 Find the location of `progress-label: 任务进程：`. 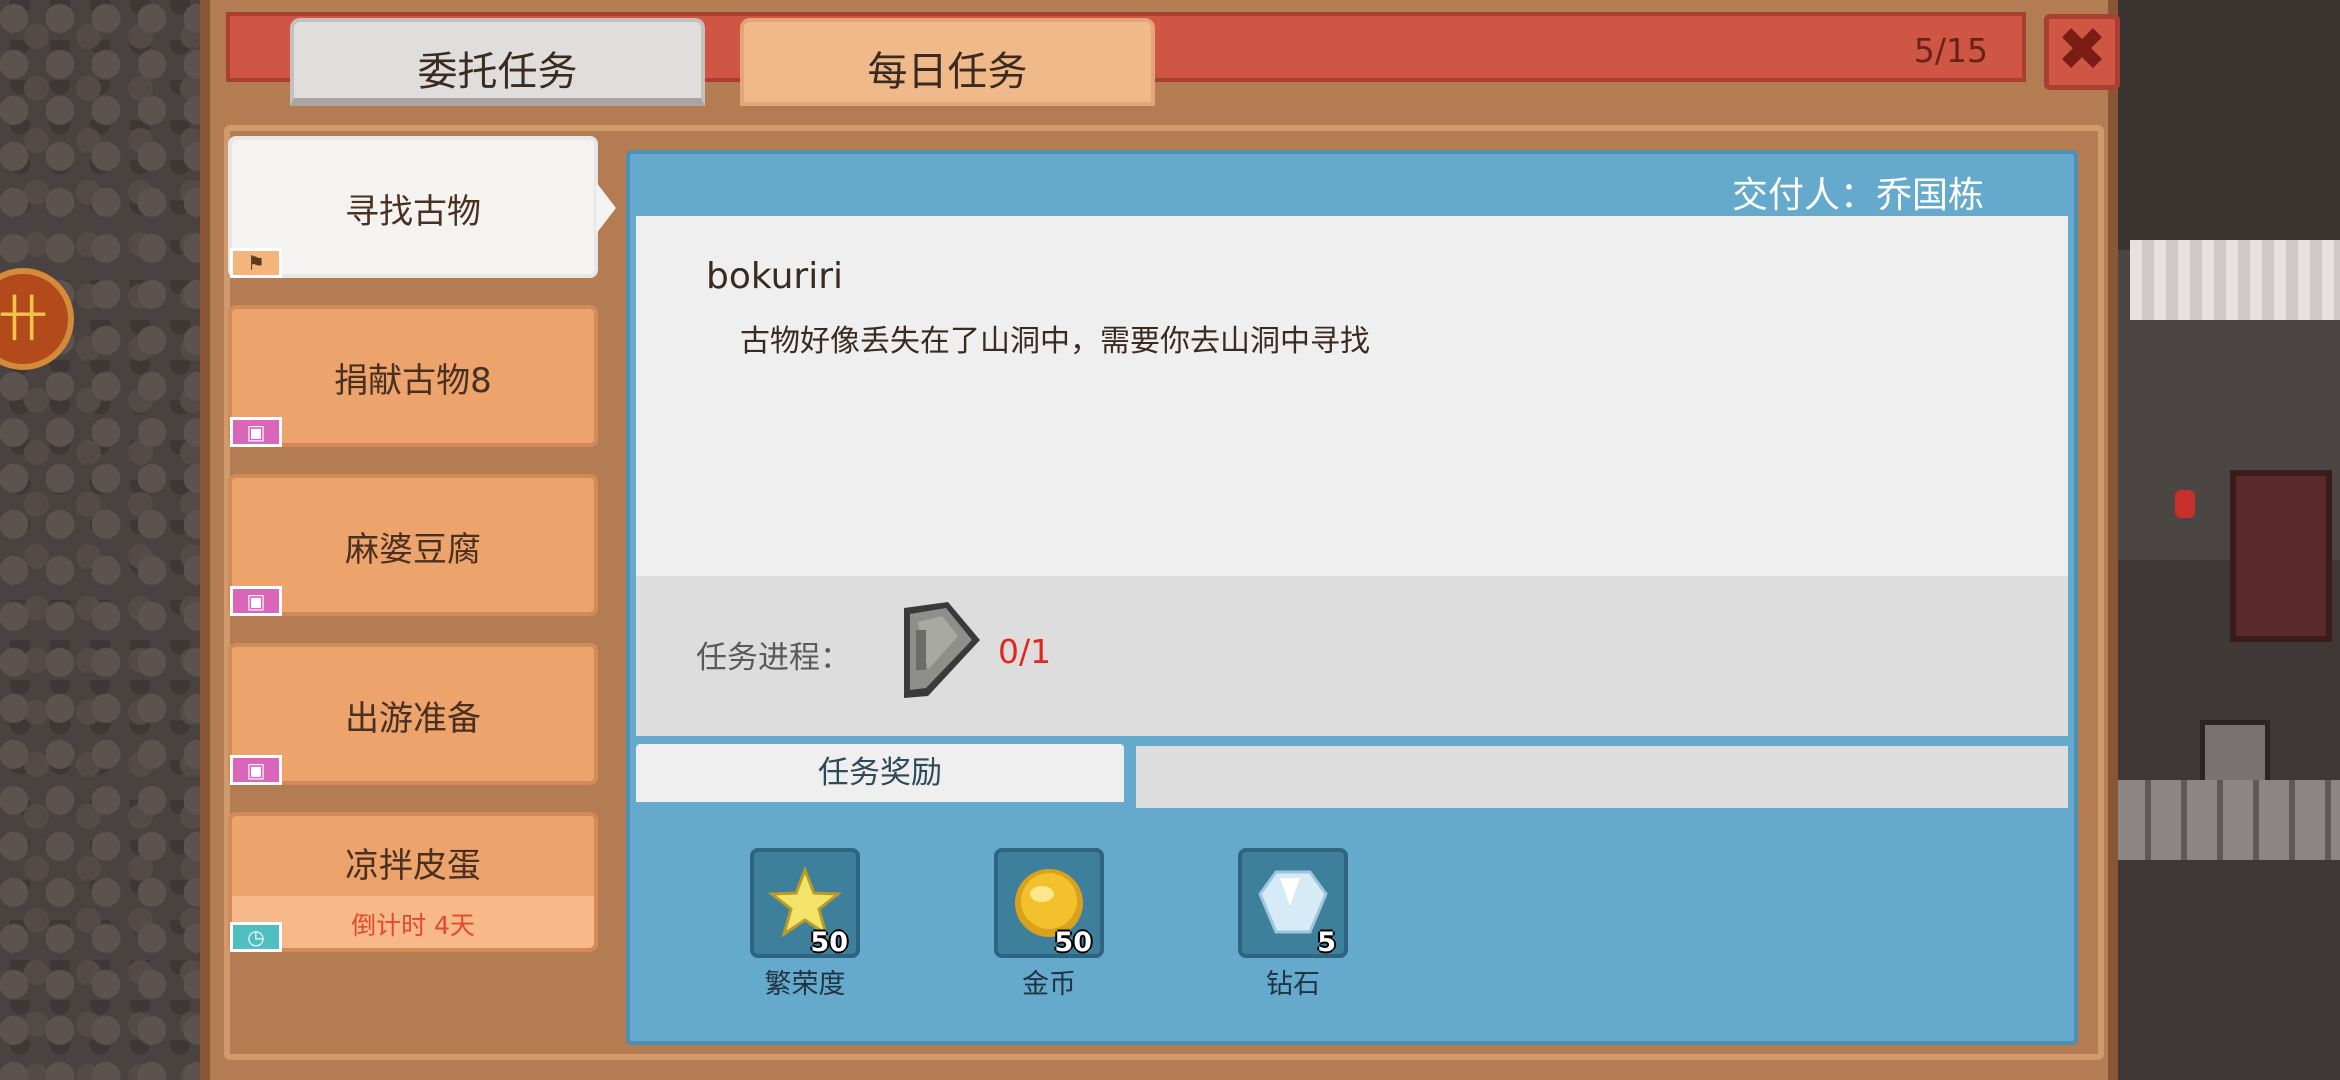

progress-label: 任务进程： is located at coordinates (773, 658).